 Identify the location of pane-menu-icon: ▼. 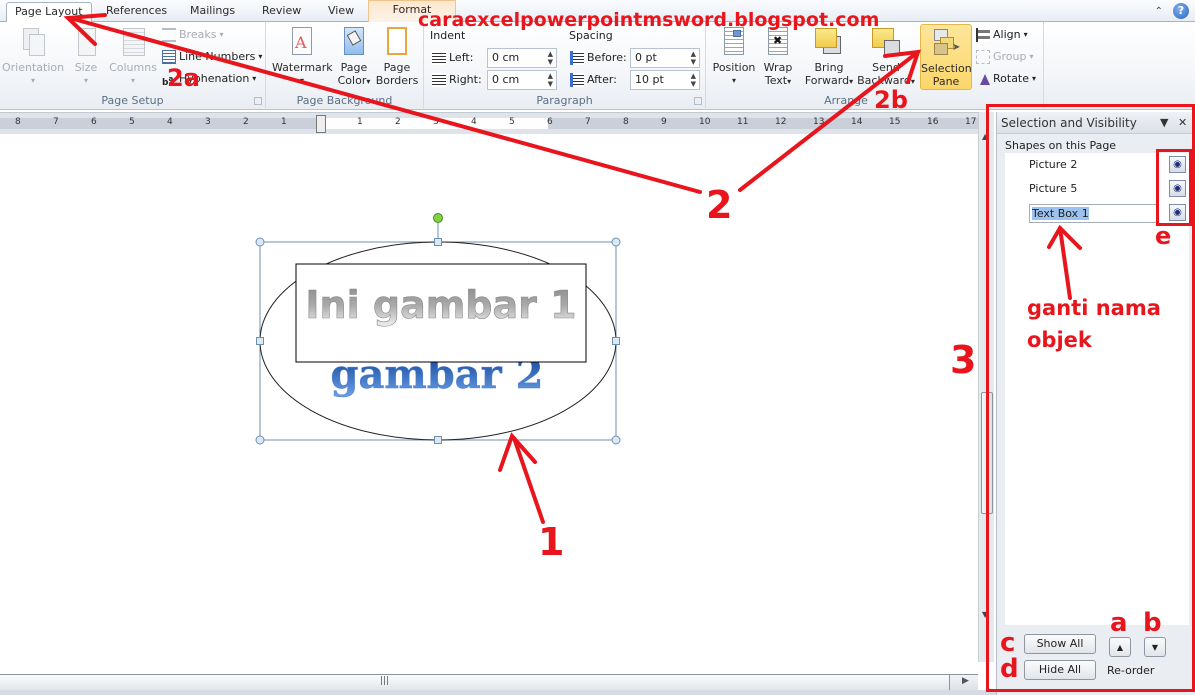
(1164, 122).